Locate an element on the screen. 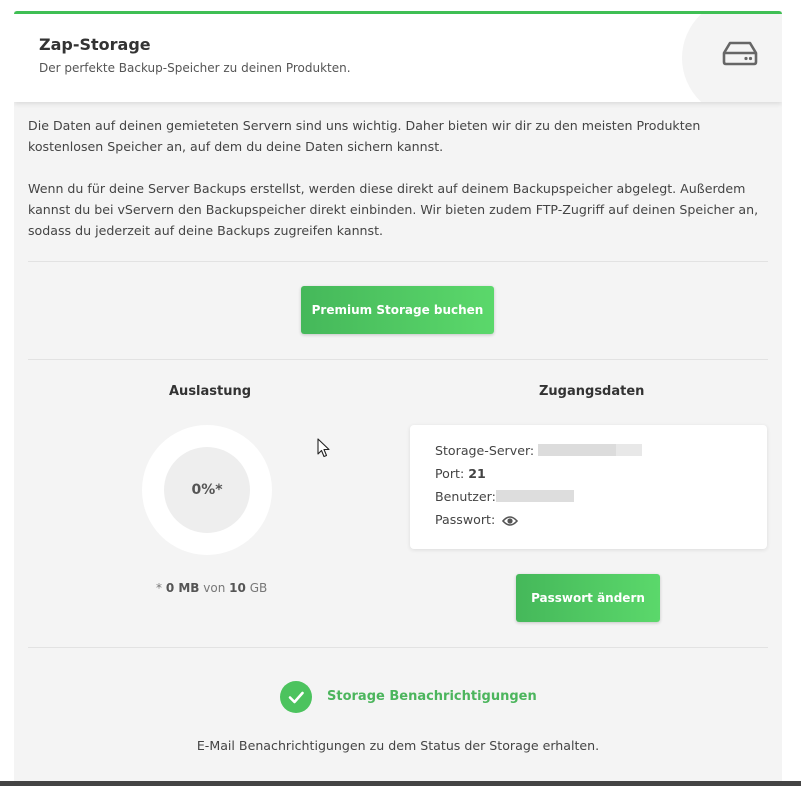 This screenshot has width=801, height=786. eye-icon is located at coordinates (510, 522).